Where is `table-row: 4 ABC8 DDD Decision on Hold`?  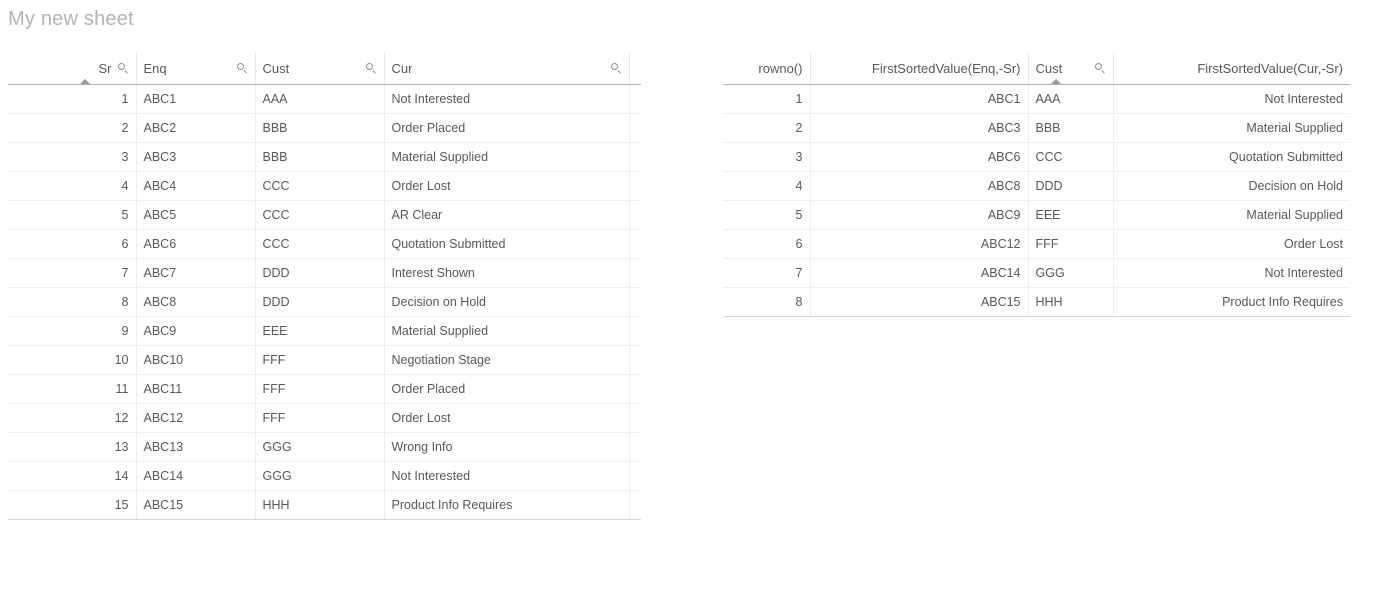
table-row: 4 ABC8 DDD Decision on Hold is located at coordinates (1036, 186).